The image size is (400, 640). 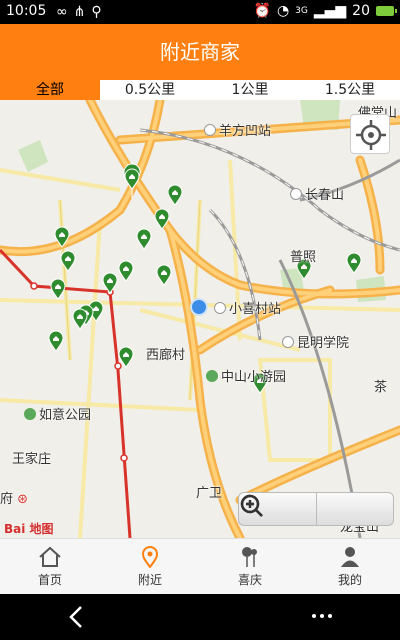 I want to click on status-time: 10:05, so click(x=26, y=11).